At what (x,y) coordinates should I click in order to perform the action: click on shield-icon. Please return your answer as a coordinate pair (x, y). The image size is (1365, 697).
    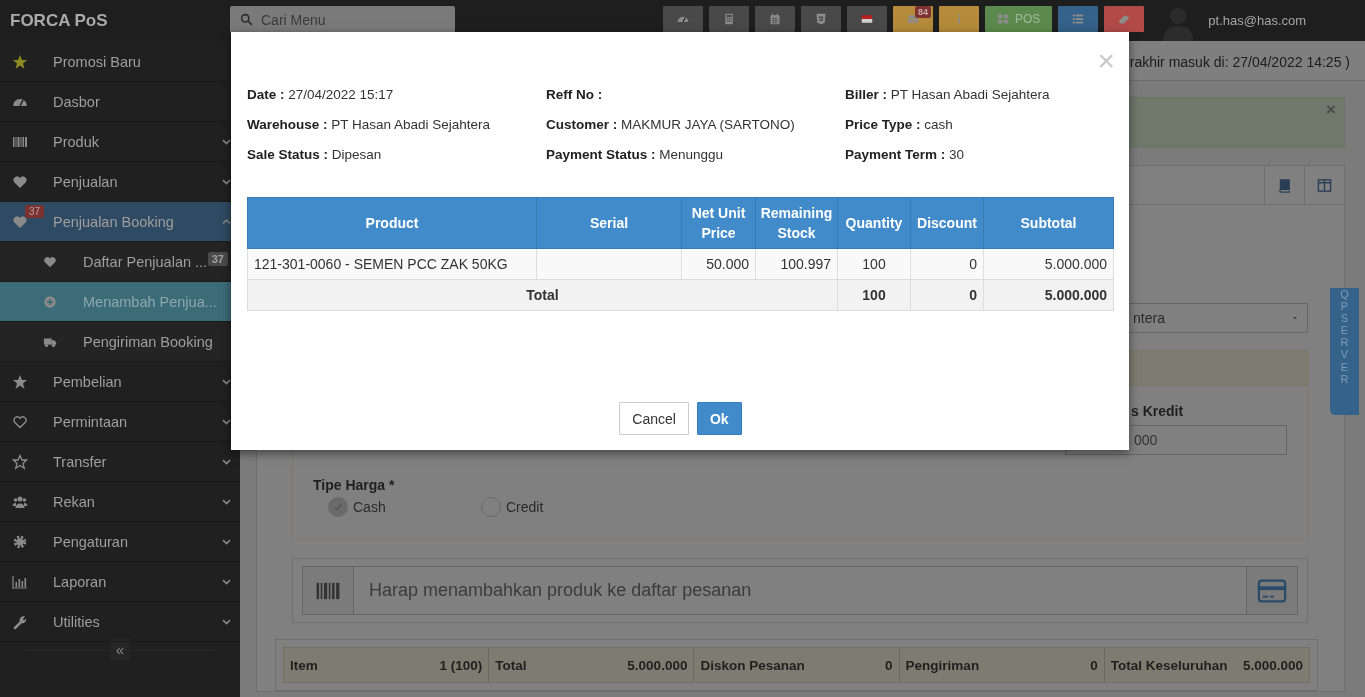
    Looking at the image, I should click on (821, 19).